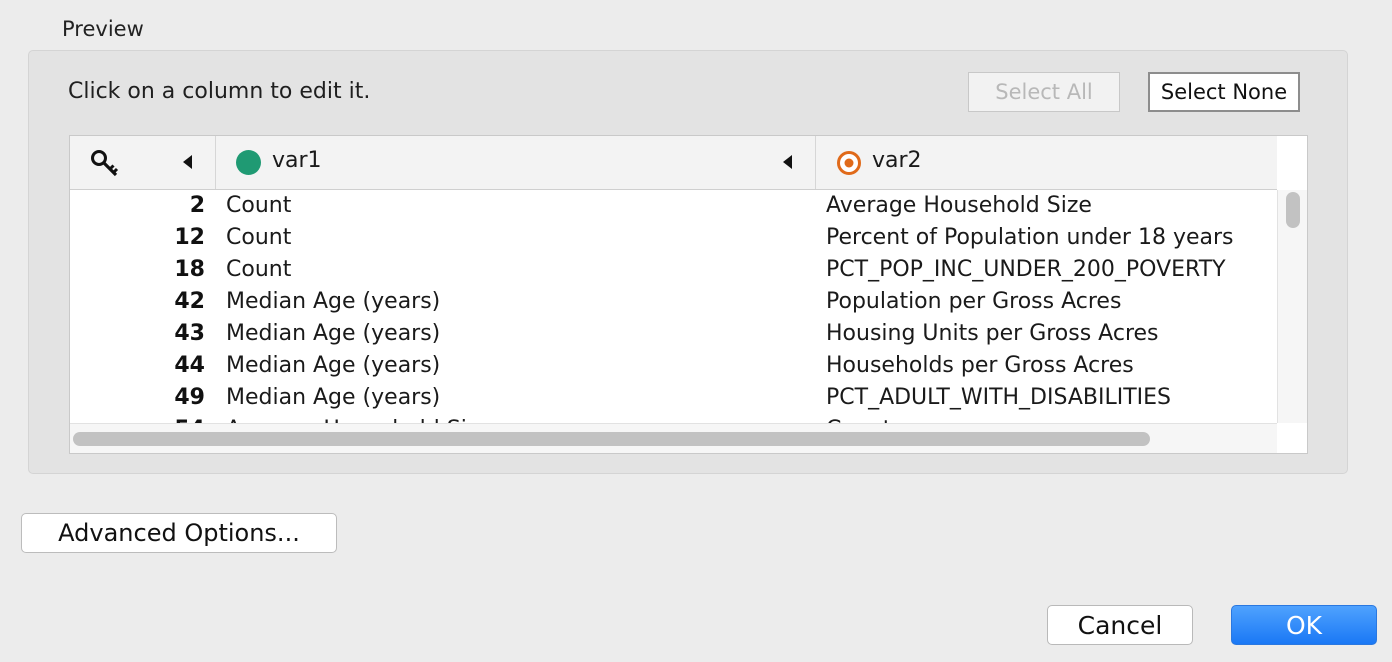 The image size is (1392, 662). What do you see at coordinates (189, 301) in the screenshot?
I see `row-key: 42` at bounding box center [189, 301].